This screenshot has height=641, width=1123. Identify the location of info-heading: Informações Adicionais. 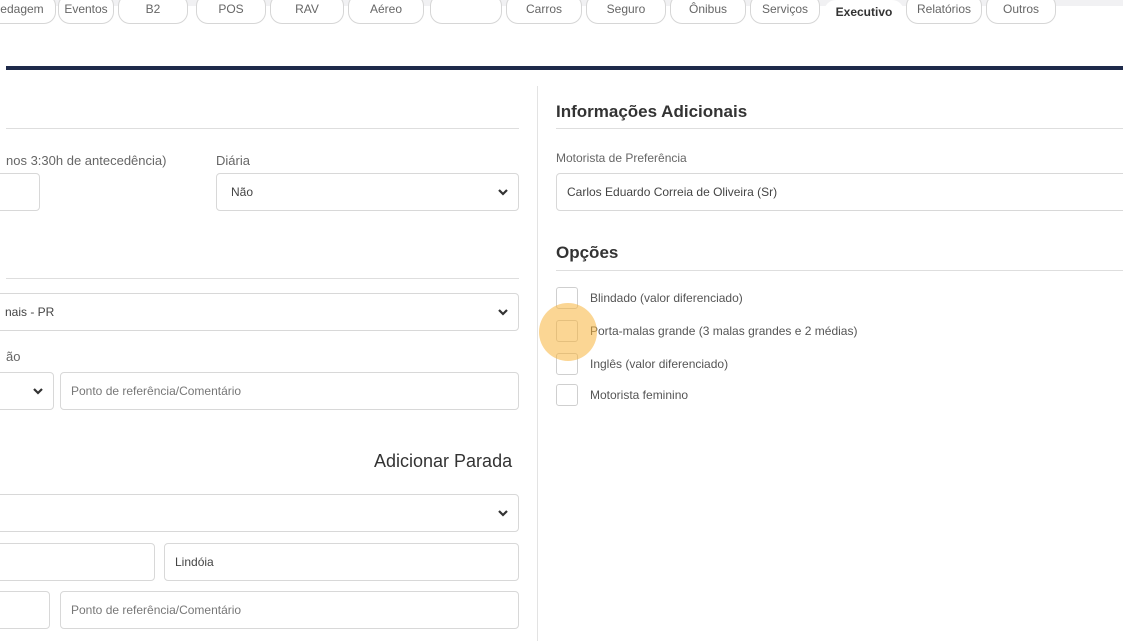
(652, 111).